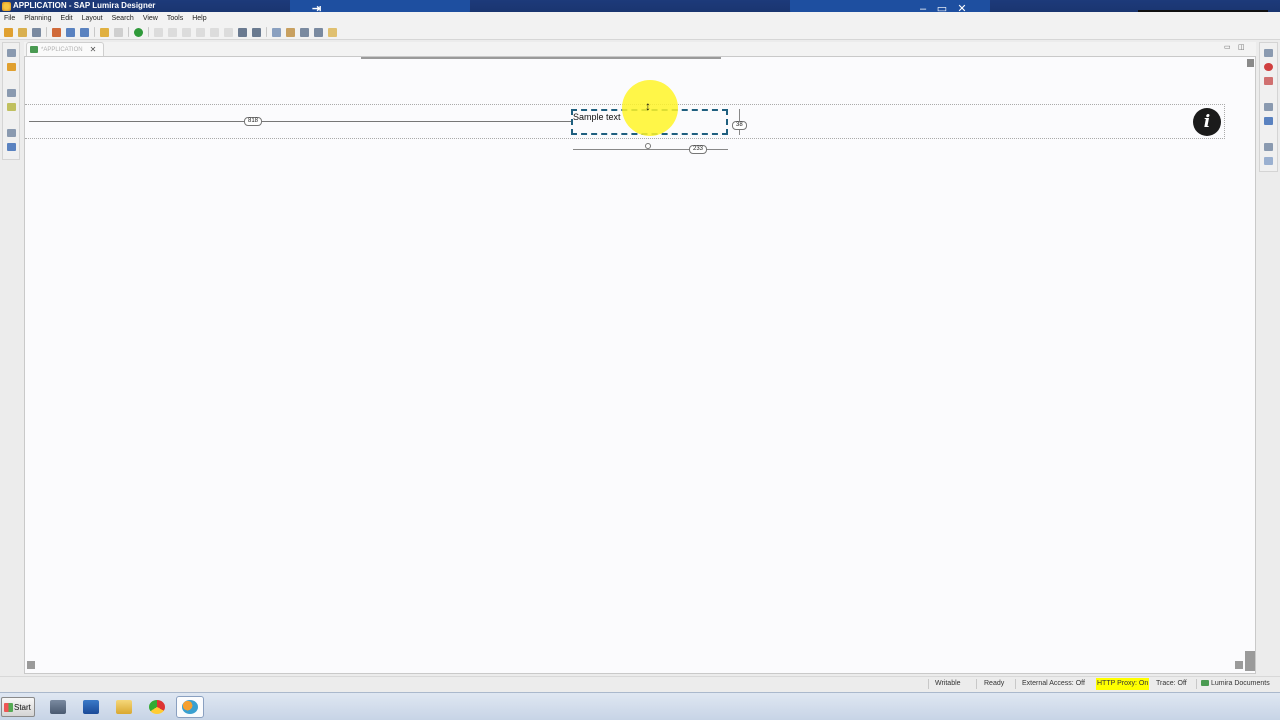  I want to click on vertical-scroll-up, so click(1250, 63).